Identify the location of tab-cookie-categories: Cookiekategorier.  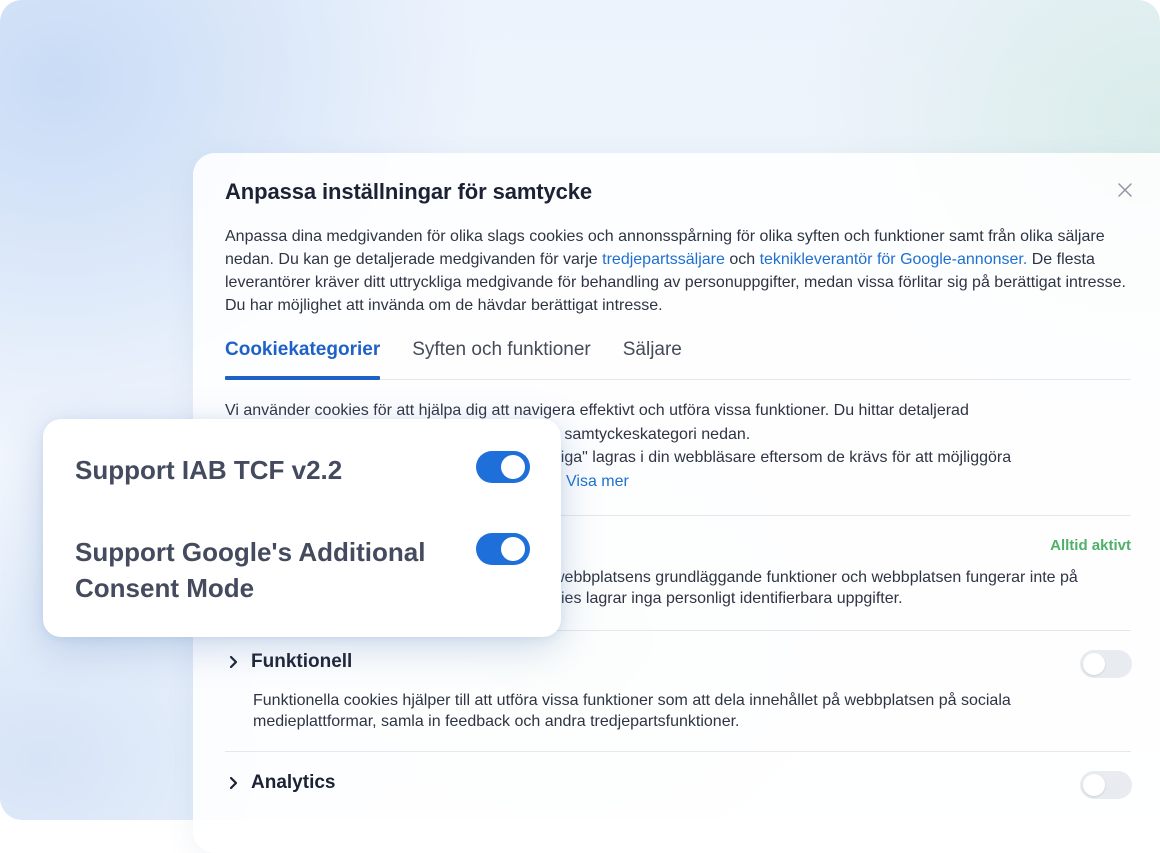
(303, 356).